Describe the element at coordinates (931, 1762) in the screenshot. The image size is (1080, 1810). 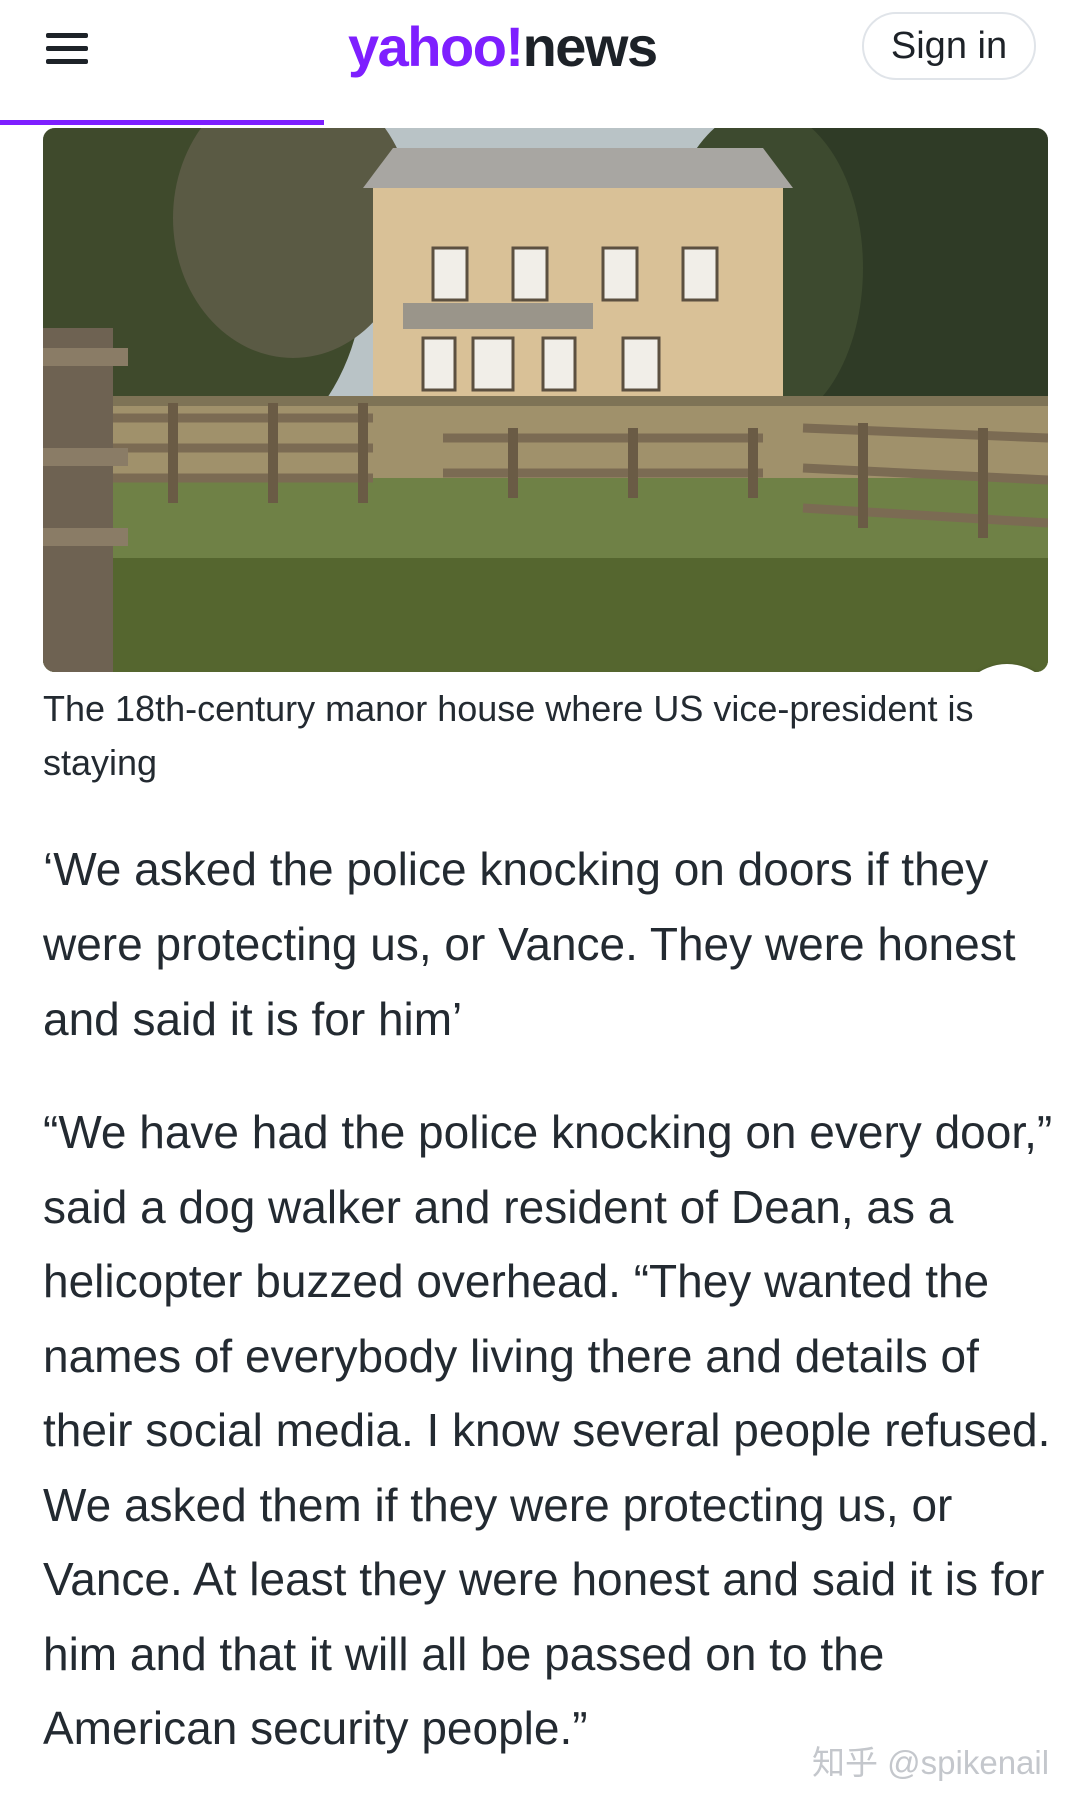
I see `watermark-text: 知乎 @spikenail` at that location.